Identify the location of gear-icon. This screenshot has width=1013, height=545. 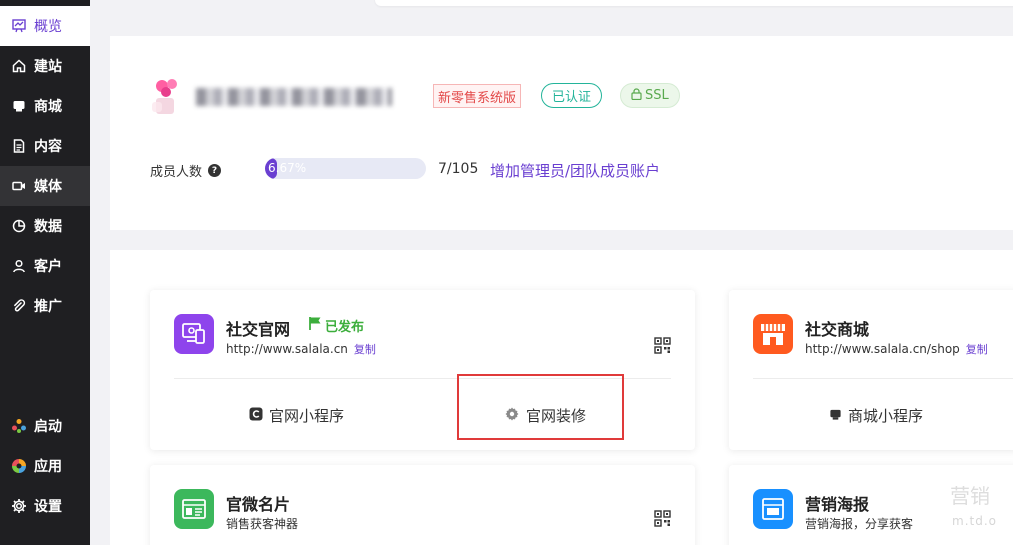
(19, 506).